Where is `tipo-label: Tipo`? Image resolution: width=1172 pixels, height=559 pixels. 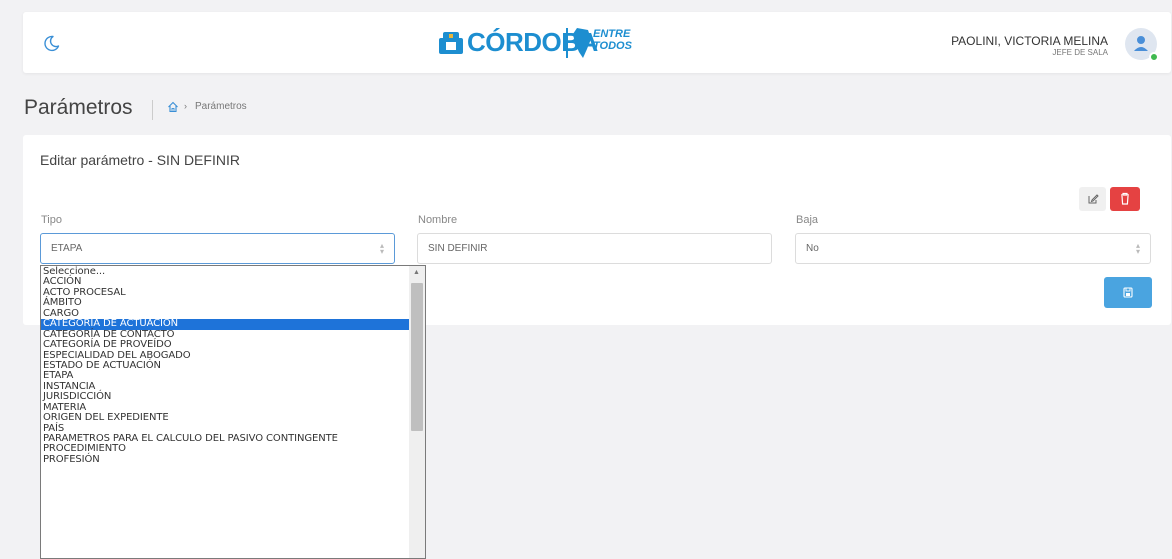 tipo-label: Tipo is located at coordinates (51, 220).